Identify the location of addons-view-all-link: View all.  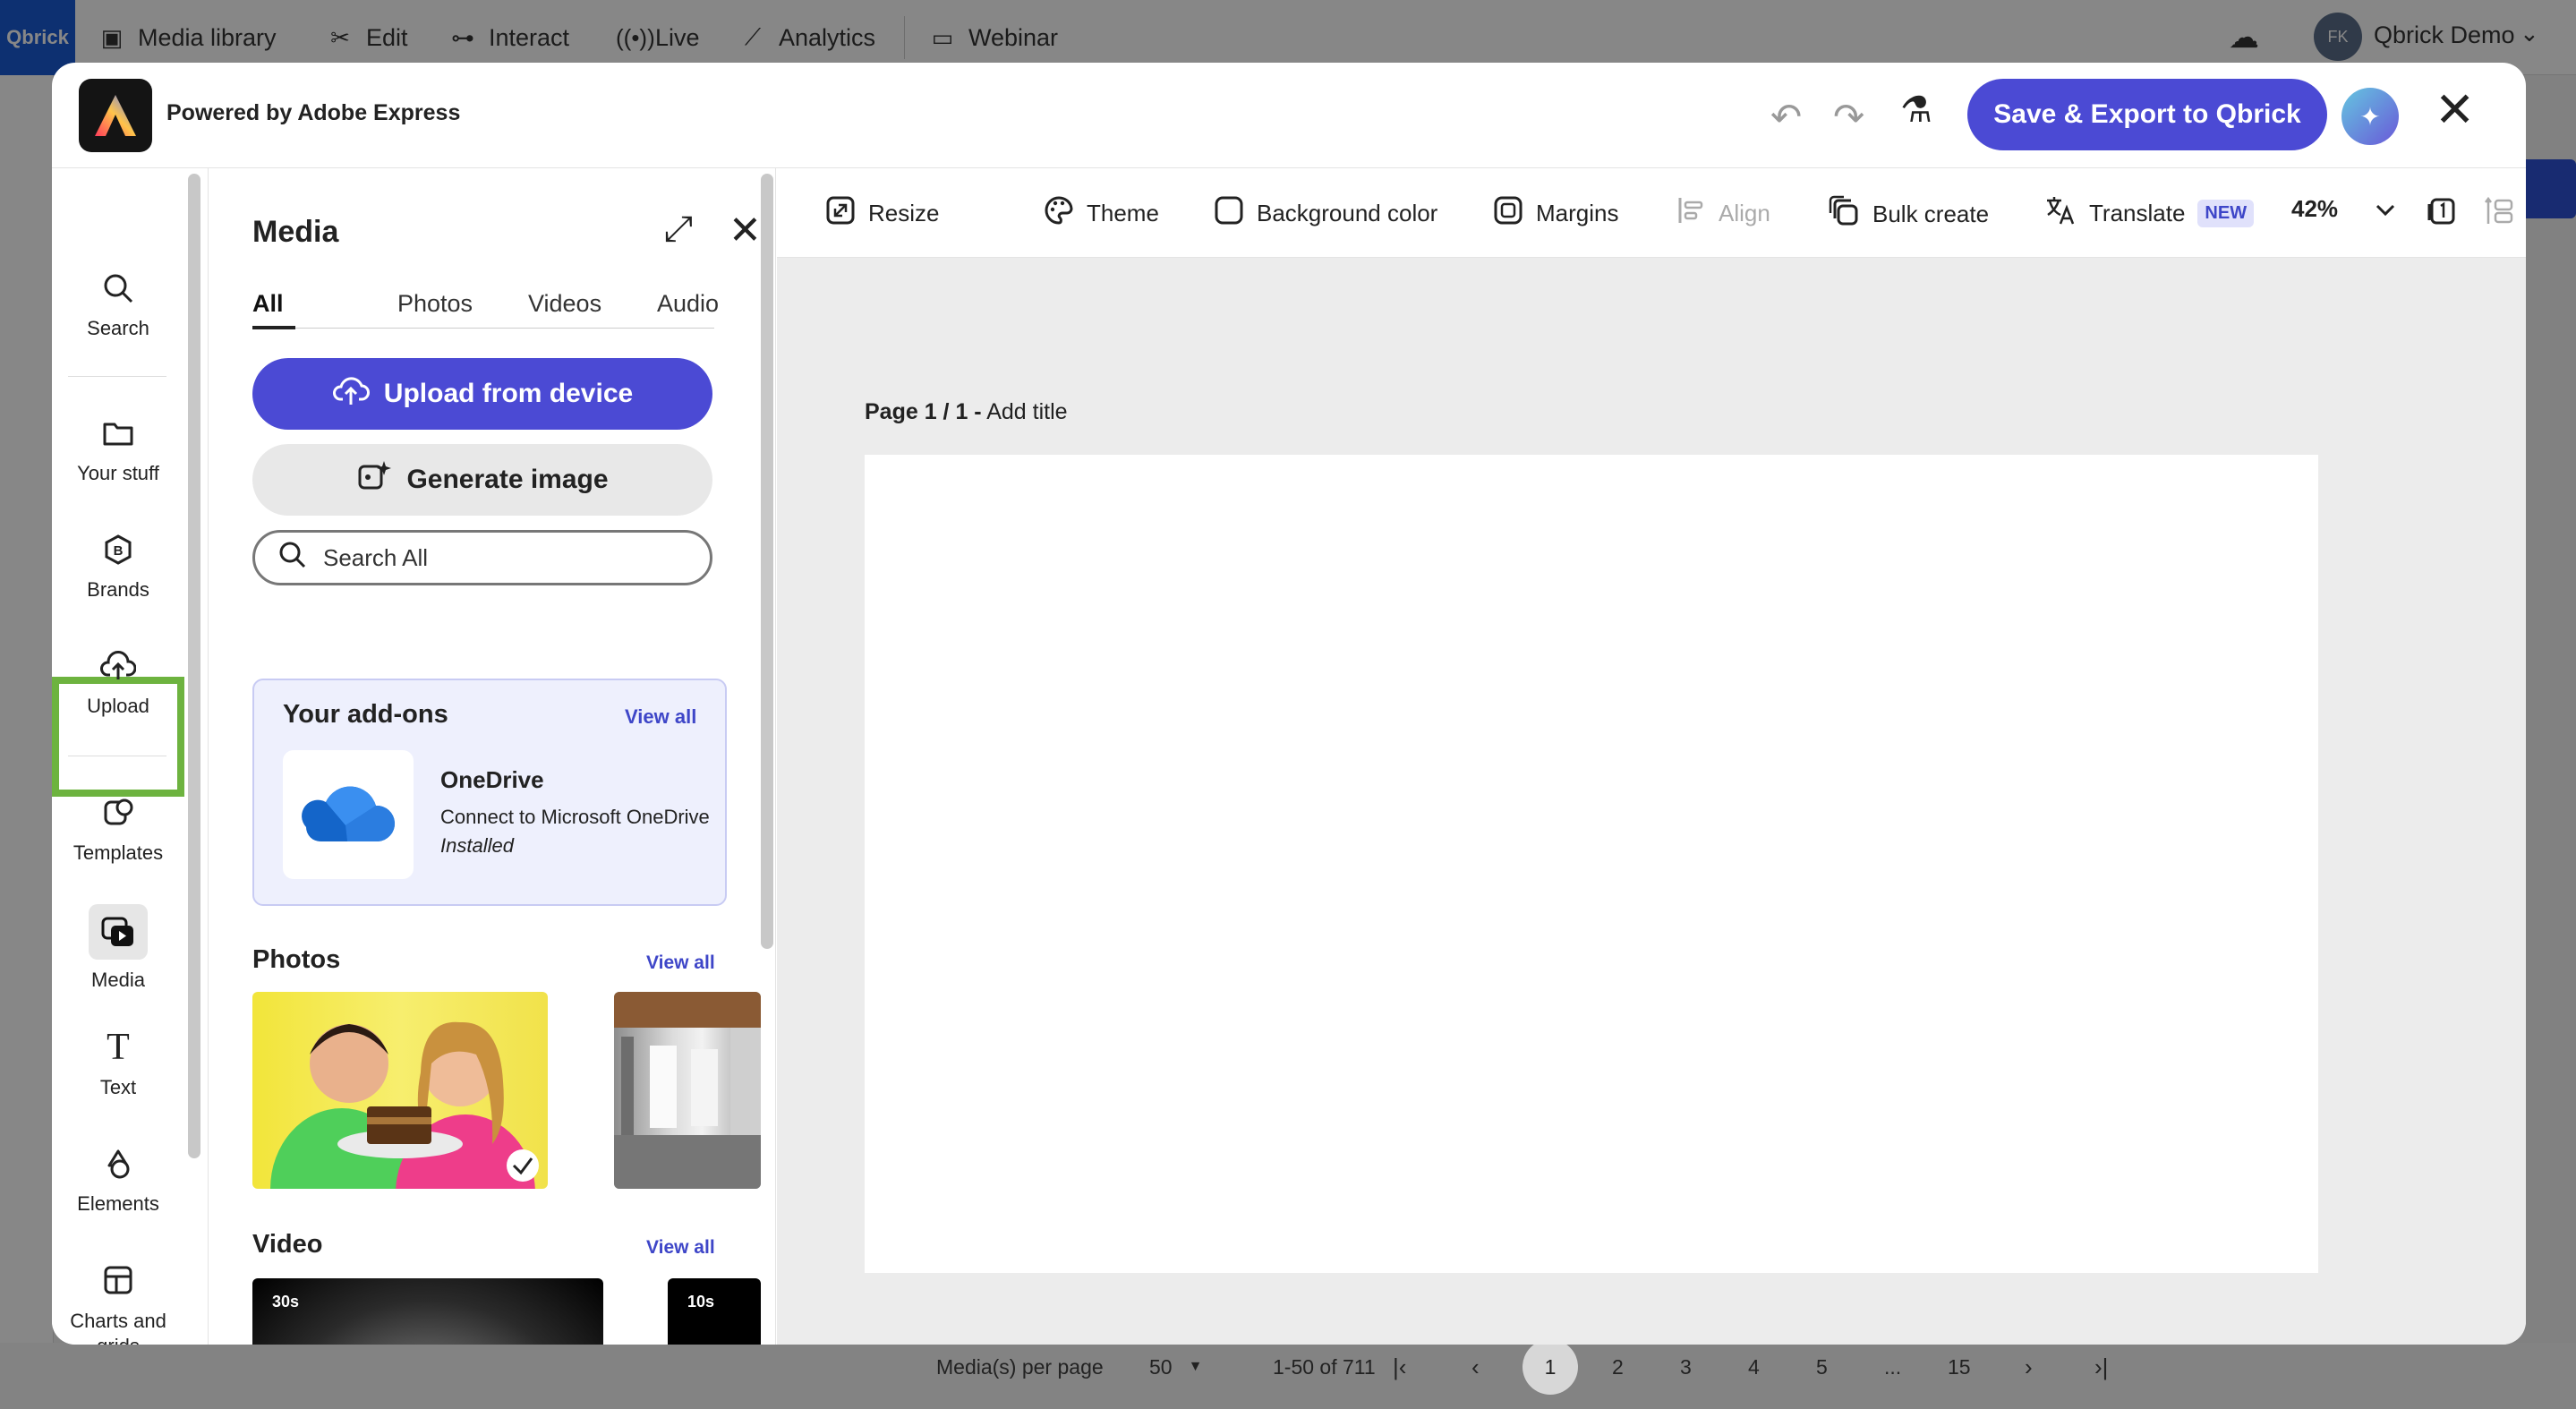
(660, 717).